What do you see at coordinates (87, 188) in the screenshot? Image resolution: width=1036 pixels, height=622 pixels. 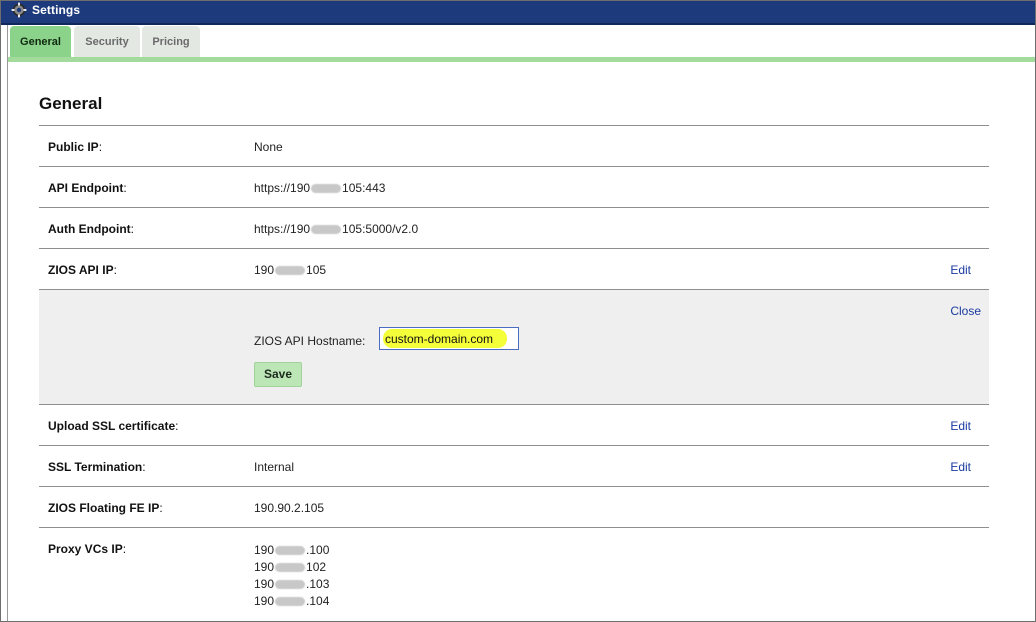 I see `row-label: API Endpoint:` at bounding box center [87, 188].